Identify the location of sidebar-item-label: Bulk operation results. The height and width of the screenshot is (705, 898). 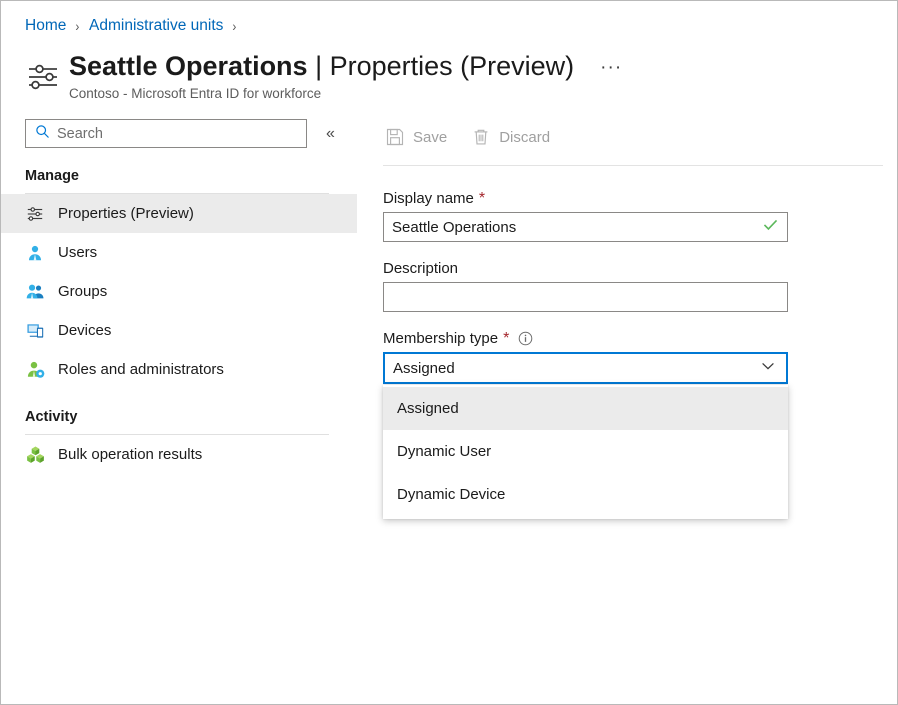
(130, 454).